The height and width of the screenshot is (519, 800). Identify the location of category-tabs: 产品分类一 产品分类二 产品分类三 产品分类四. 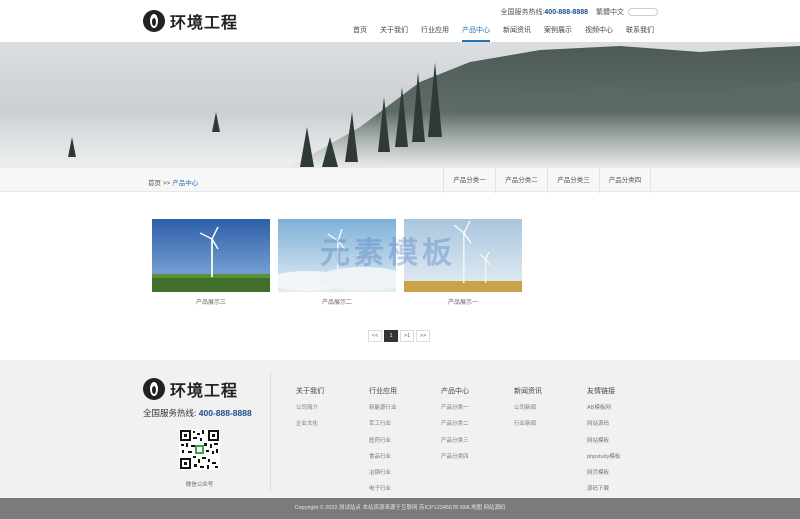
(547, 180).